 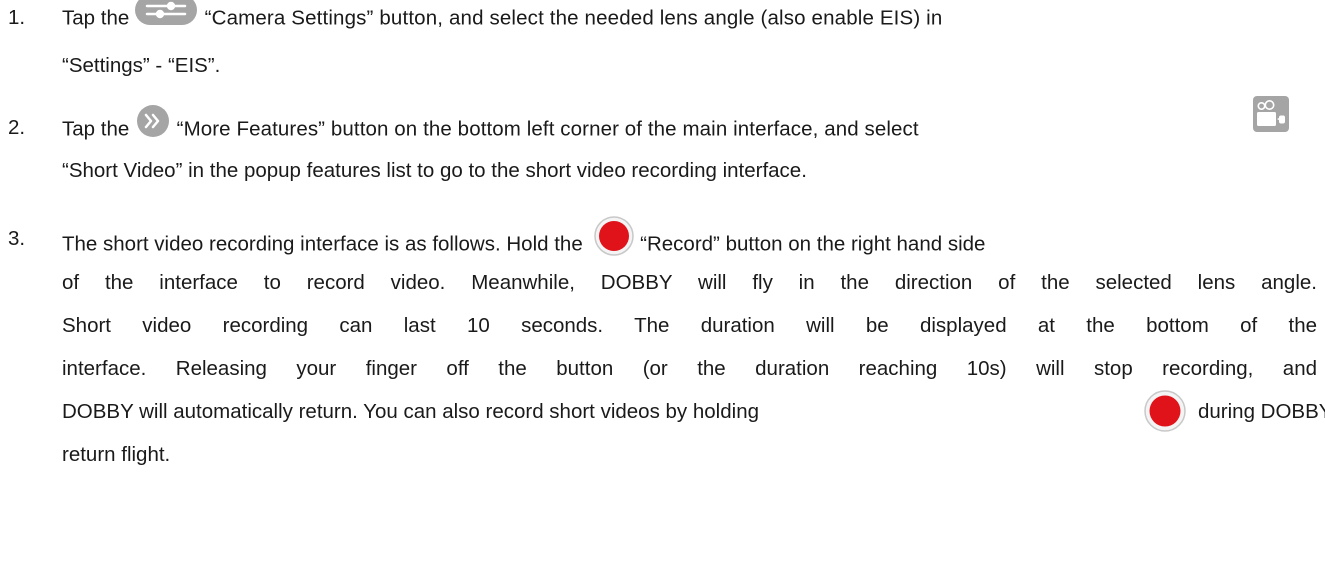 What do you see at coordinates (17, 127) in the screenshot?
I see `step-2-number: 2.` at bounding box center [17, 127].